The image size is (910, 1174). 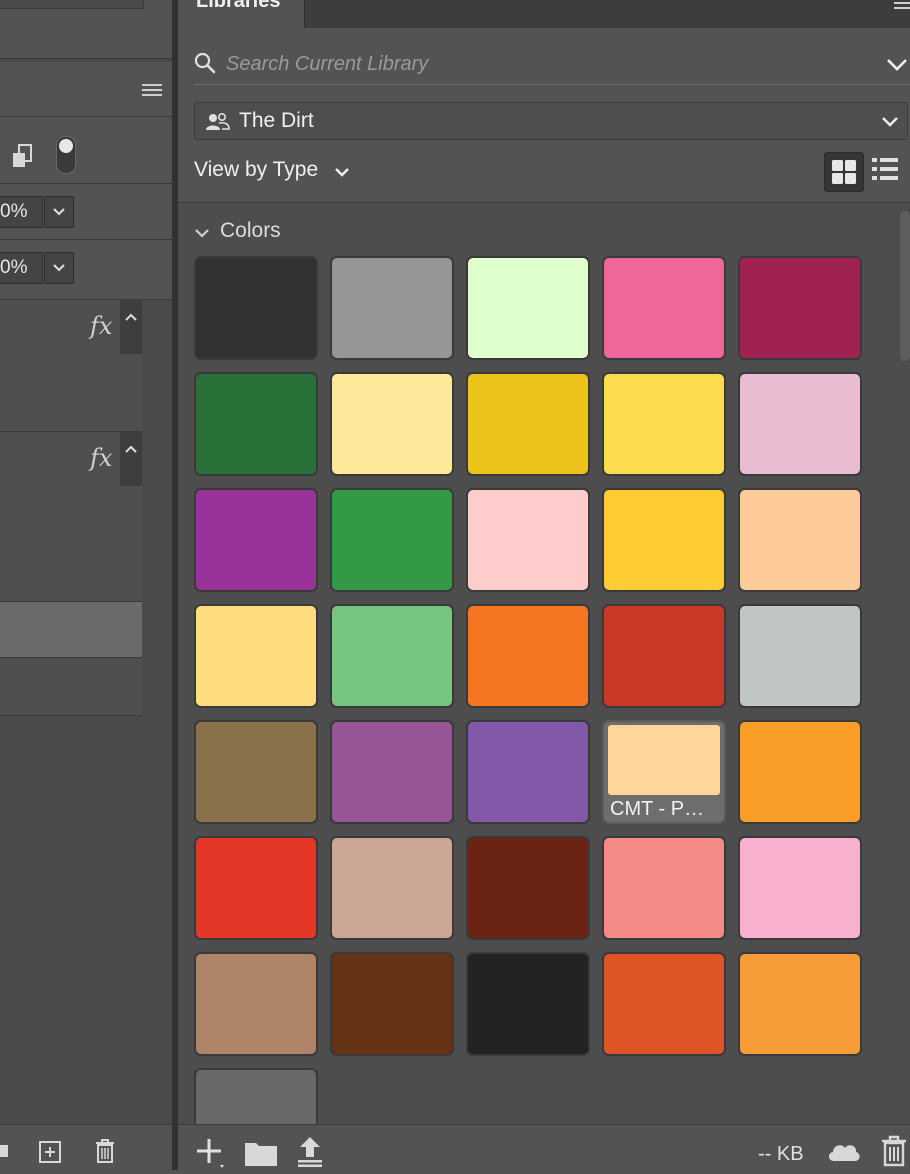 What do you see at coordinates (4, 1151) in the screenshot?
I see `mask-icon` at bounding box center [4, 1151].